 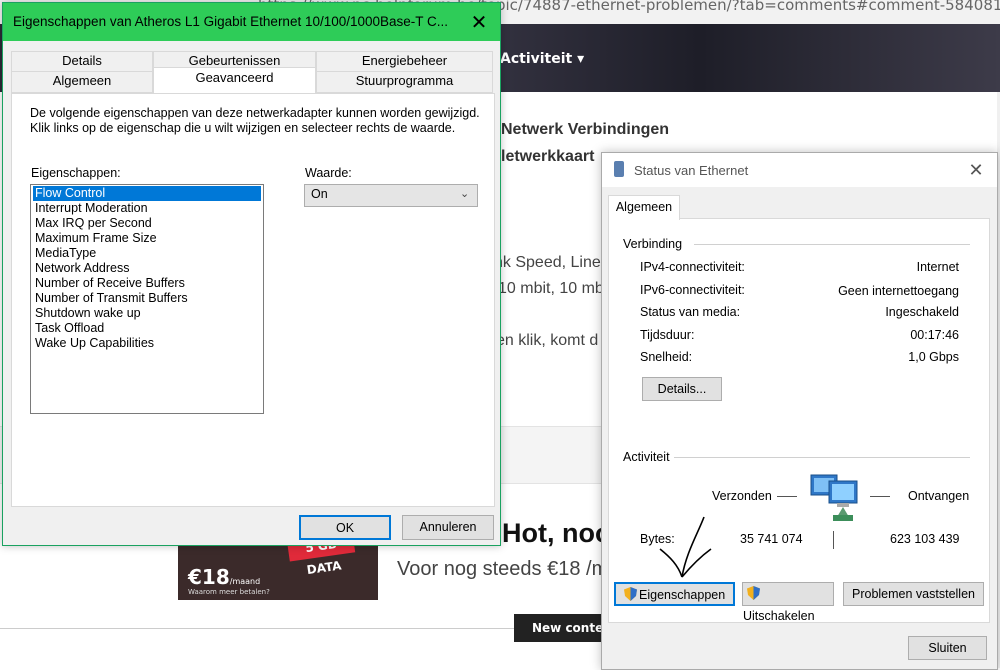 I want to click on list-item: Max IRQ per Second, so click(x=147, y=223).